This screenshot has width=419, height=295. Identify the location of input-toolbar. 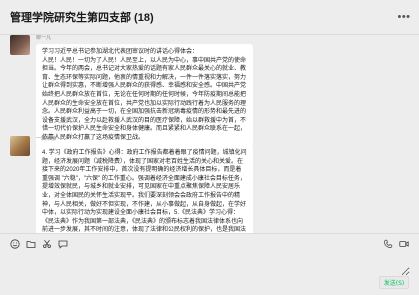
(42, 244).